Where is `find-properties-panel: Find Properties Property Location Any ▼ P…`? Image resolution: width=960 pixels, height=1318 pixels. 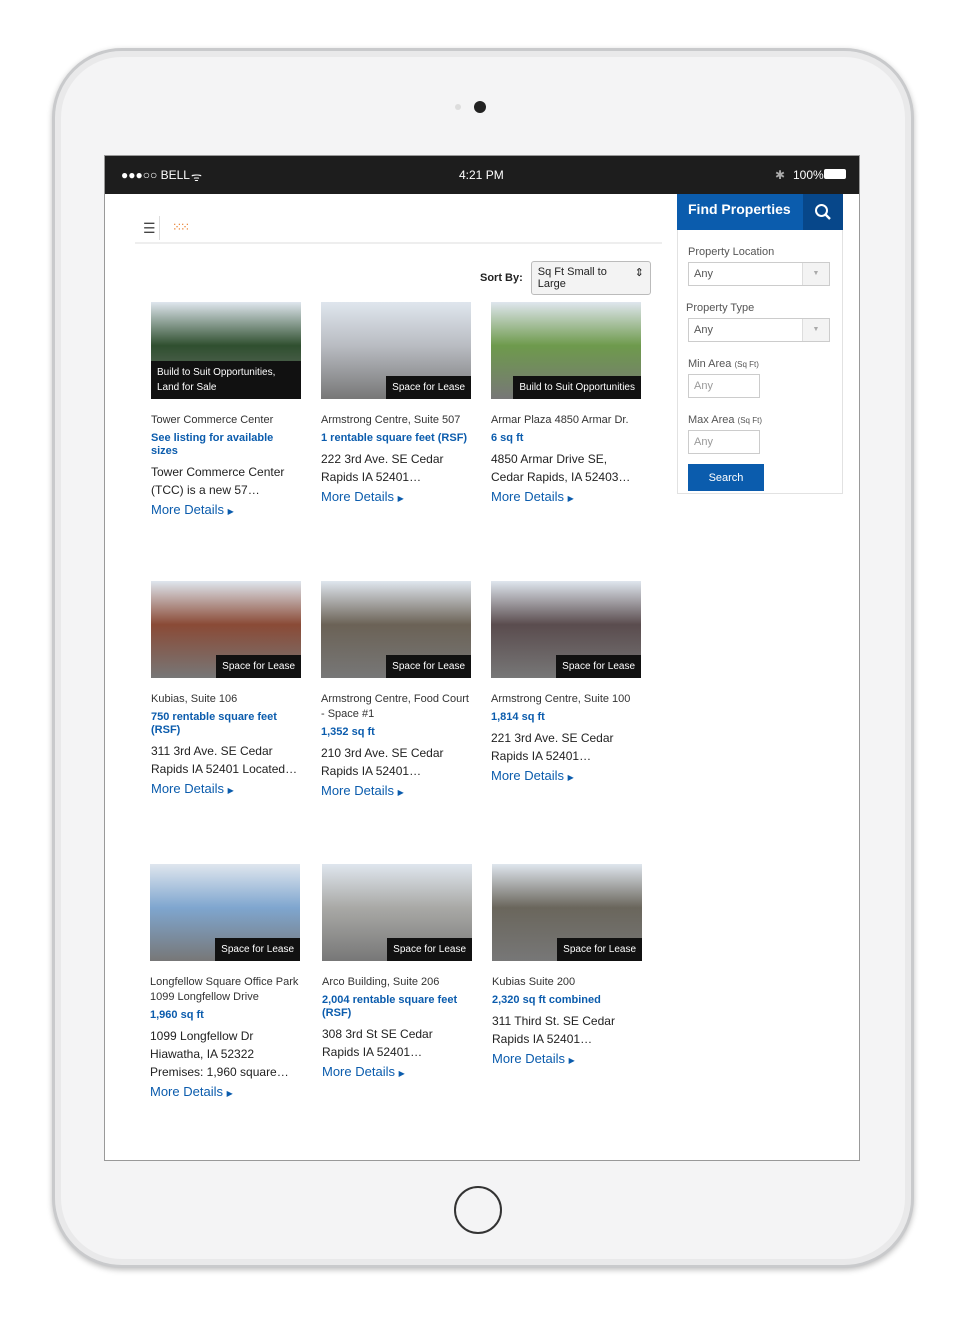 find-properties-panel: Find Properties Property Location Any ▼ P… is located at coordinates (760, 344).